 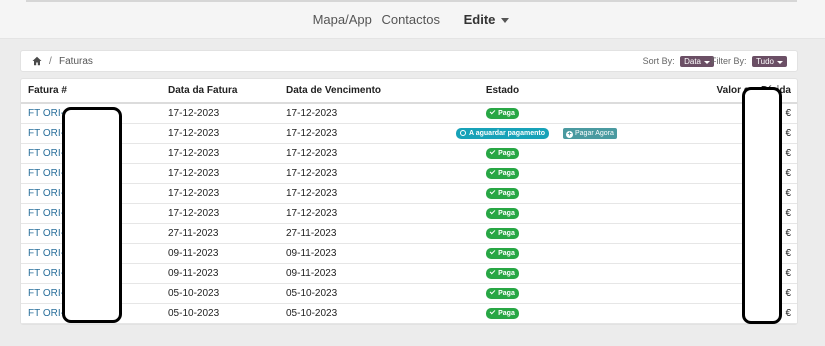 I want to click on invoice-due-date: 27-11-2023, so click(x=364, y=233).